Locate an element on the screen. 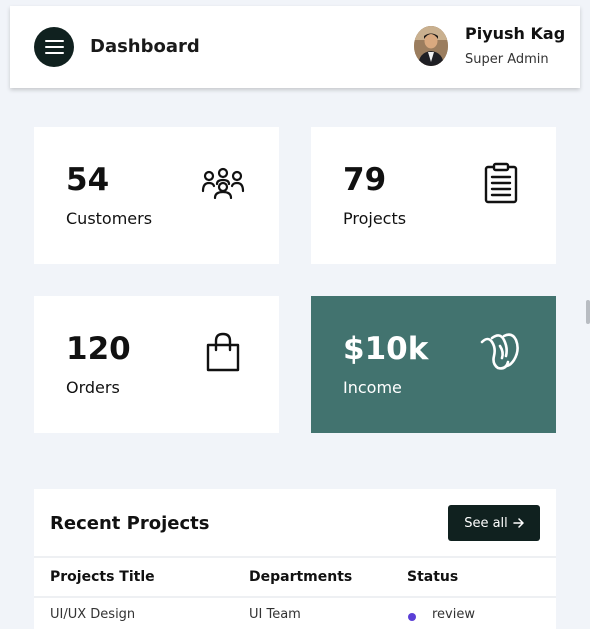  top-bar: Dashboard Piyush Kag Super Admin is located at coordinates (295, 47).